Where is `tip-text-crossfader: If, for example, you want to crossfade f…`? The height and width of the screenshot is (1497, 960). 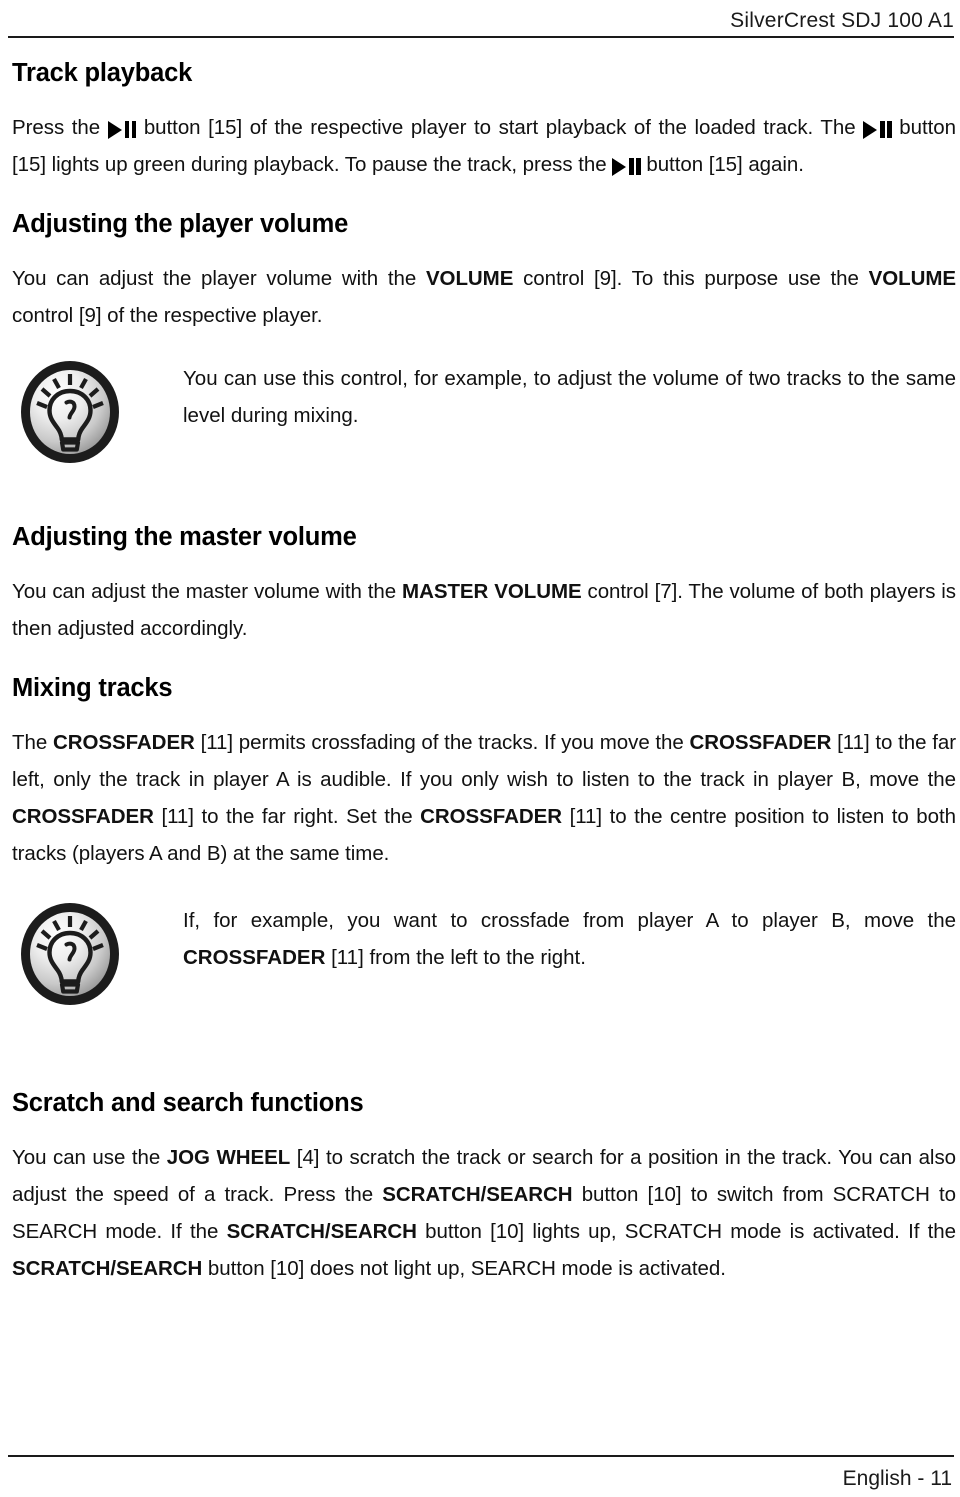 tip-text-crossfader: If, for example, you want to crossfade f… is located at coordinates (569, 939).